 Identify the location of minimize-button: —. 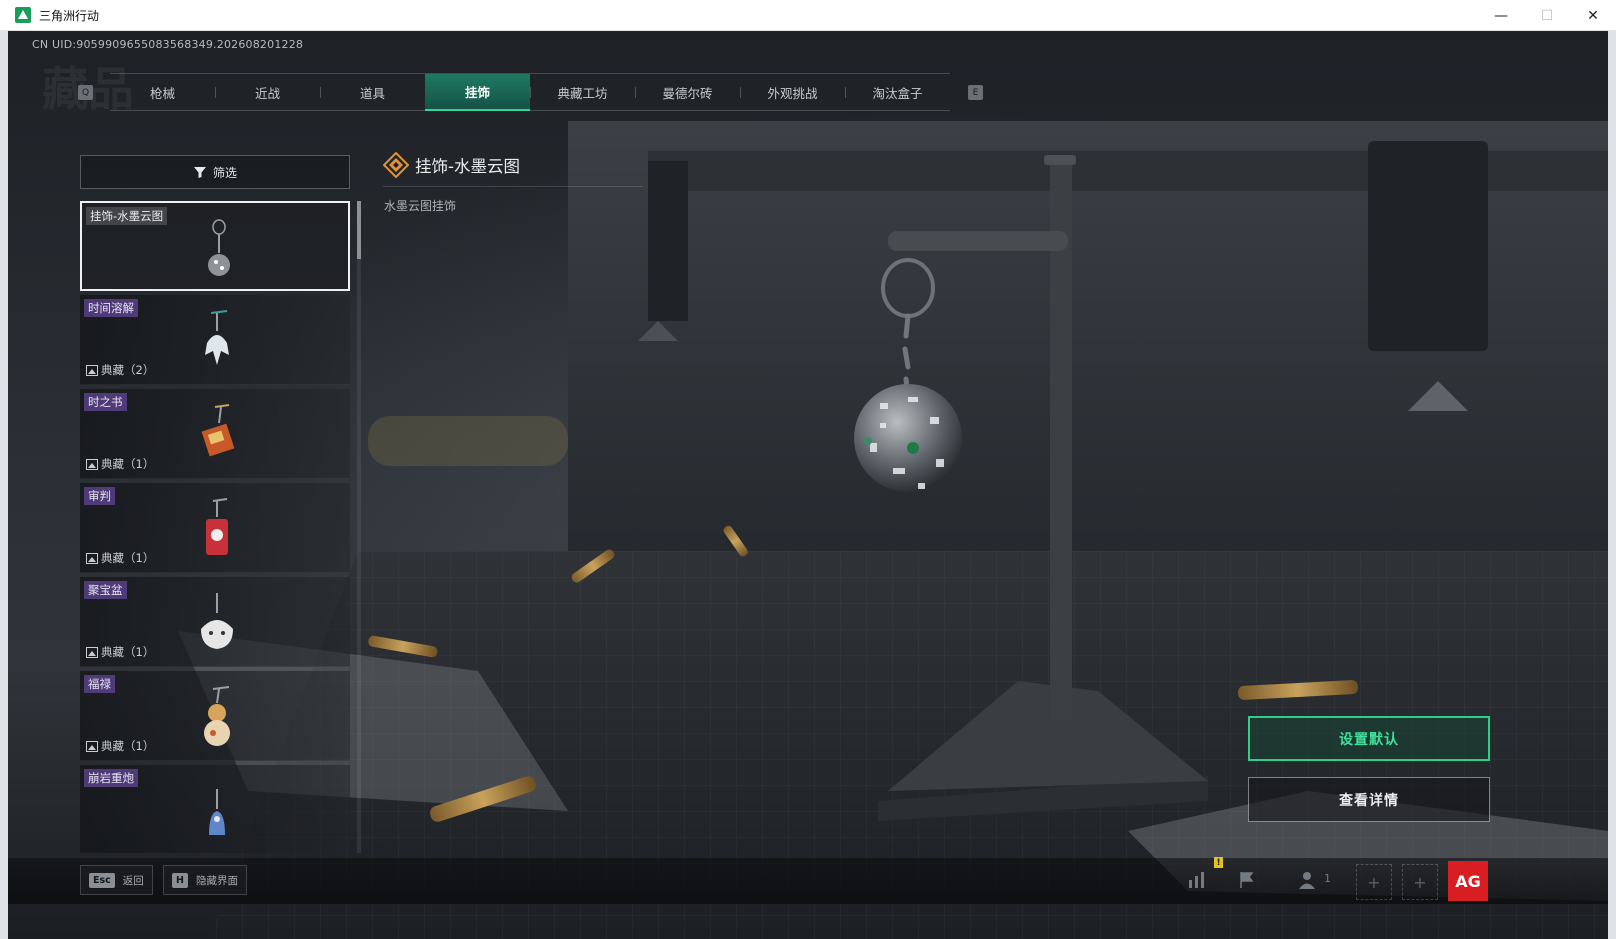
(1501, 15).